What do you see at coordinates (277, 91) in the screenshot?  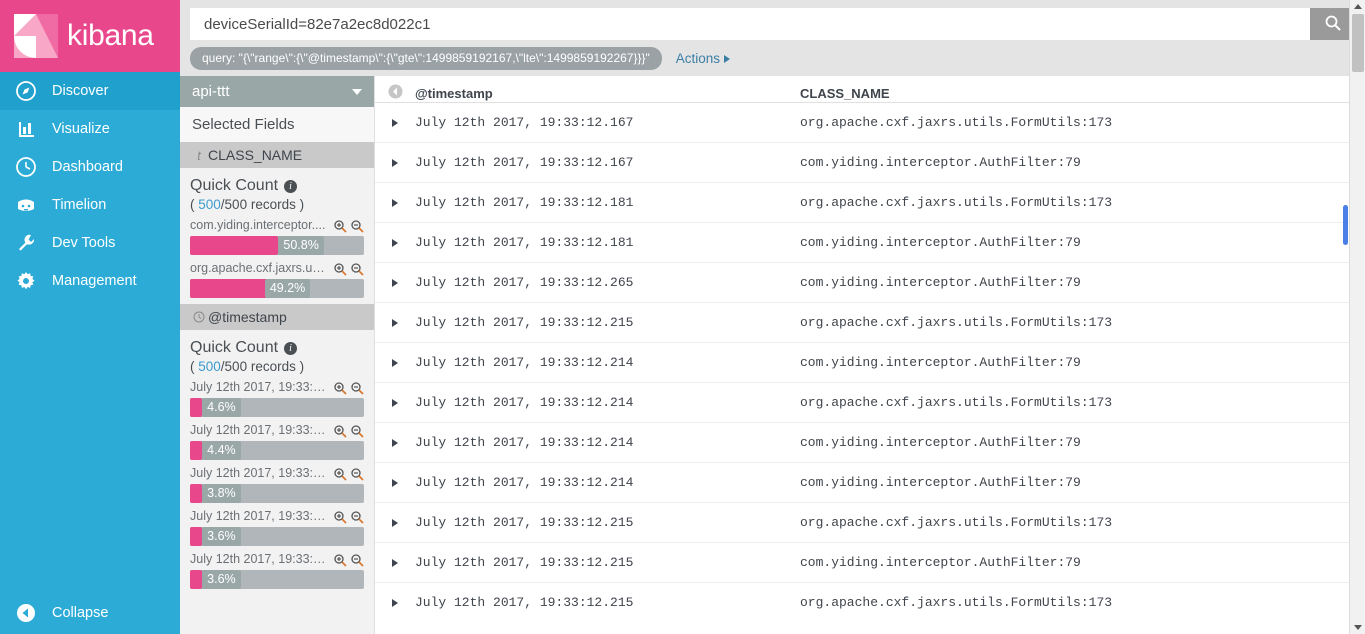 I see `index-pattern-selector: api-ttt` at bounding box center [277, 91].